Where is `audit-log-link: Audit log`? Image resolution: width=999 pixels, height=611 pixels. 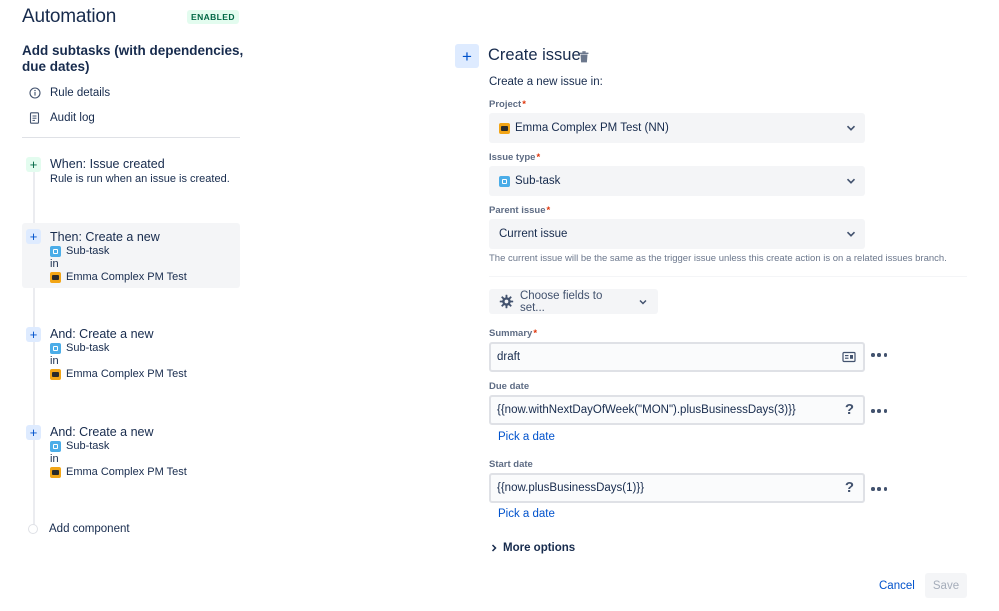 audit-log-link: Audit log is located at coordinates (61, 117).